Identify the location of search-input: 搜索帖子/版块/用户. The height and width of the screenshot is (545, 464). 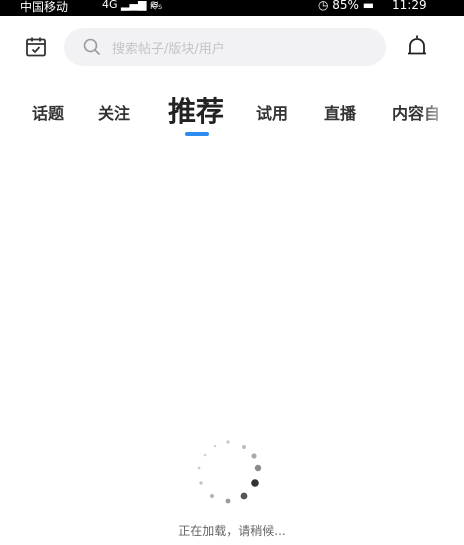
(225, 47).